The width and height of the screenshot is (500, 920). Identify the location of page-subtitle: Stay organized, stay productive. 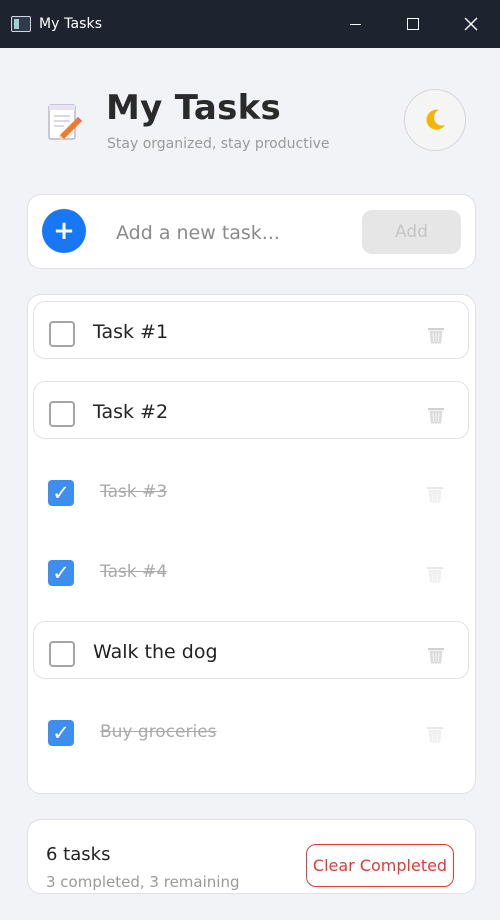
(218, 144).